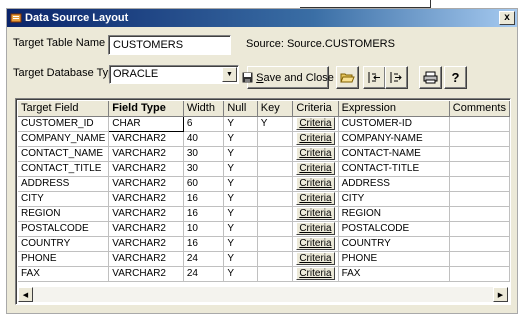 This screenshot has height=316, width=521. What do you see at coordinates (204, 229) in the screenshot?
I see `width-cell: 10` at bounding box center [204, 229].